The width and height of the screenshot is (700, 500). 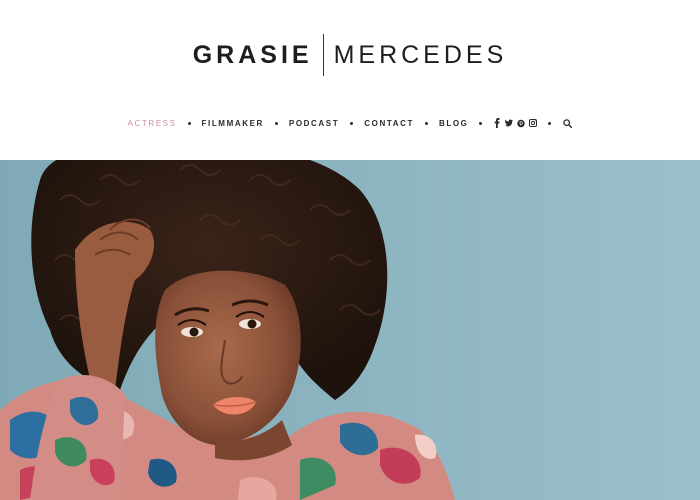 What do you see at coordinates (497, 123) in the screenshot?
I see `facebook-icon` at bounding box center [497, 123].